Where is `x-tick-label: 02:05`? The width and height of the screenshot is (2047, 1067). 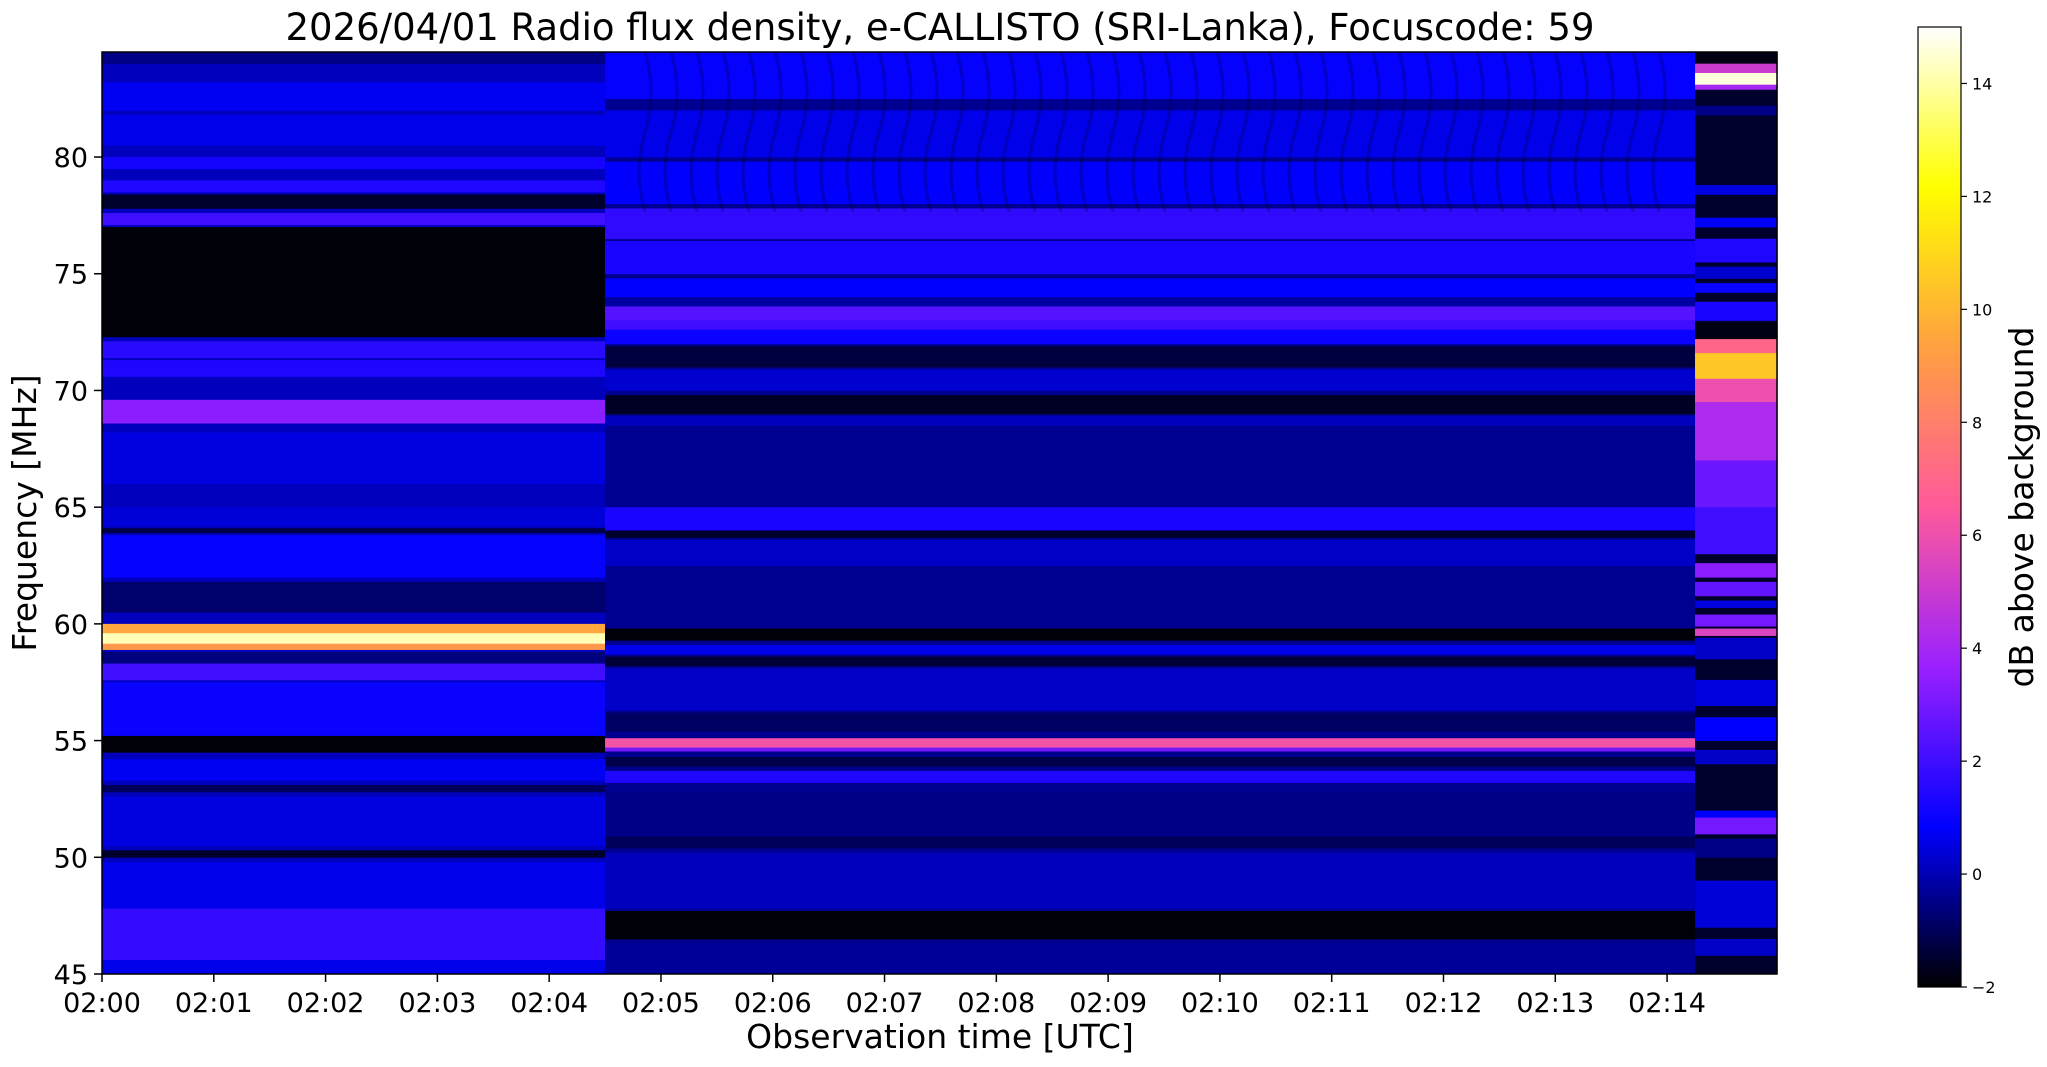 x-tick-label: 02:05 is located at coordinates (661, 1003).